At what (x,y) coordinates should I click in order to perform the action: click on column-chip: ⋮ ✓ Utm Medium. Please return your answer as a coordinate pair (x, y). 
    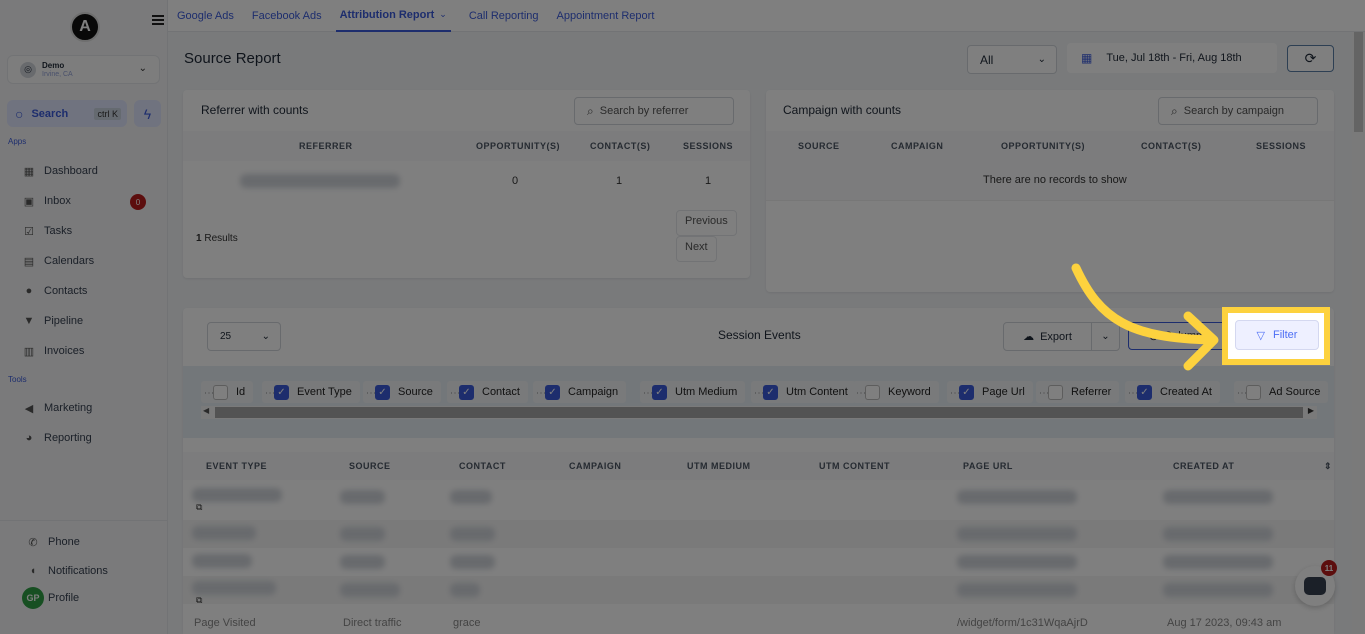
    Looking at the image, I should click on (693, 392).